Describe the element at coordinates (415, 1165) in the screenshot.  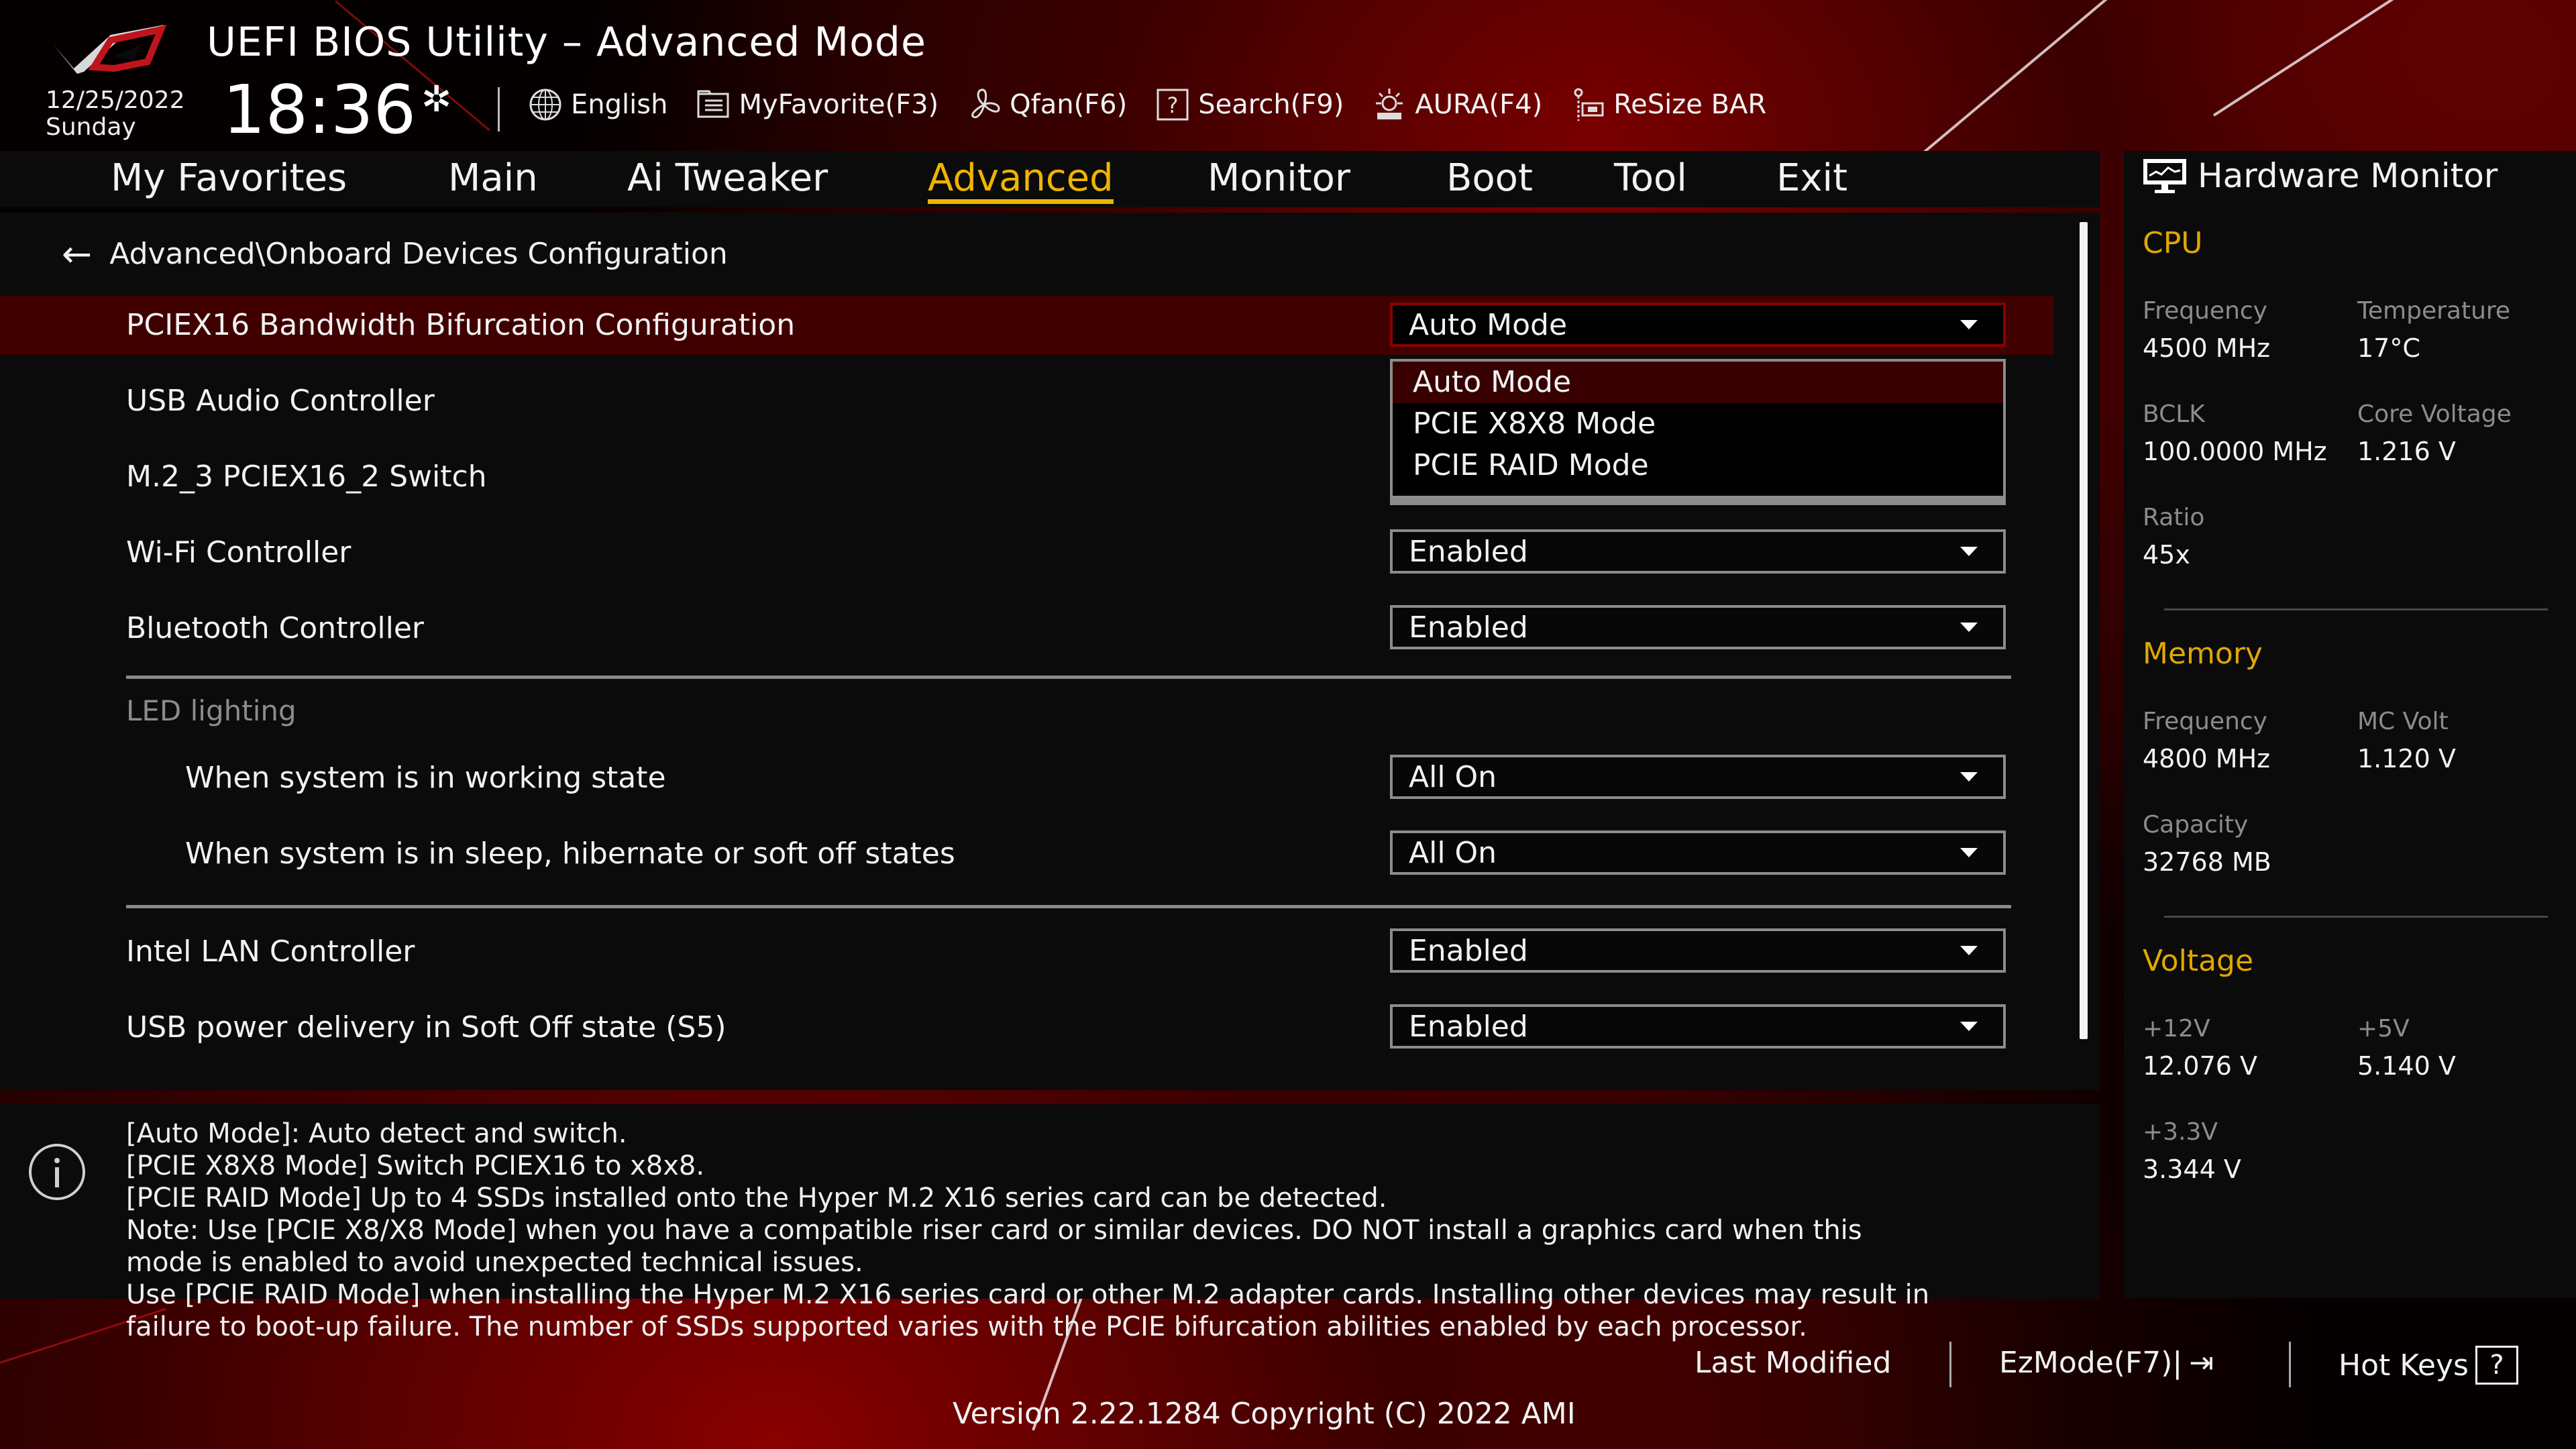
I see `help-line: [PCIE X8X8 Mode] Switch PCIEX16 to x8x8.` at that location.